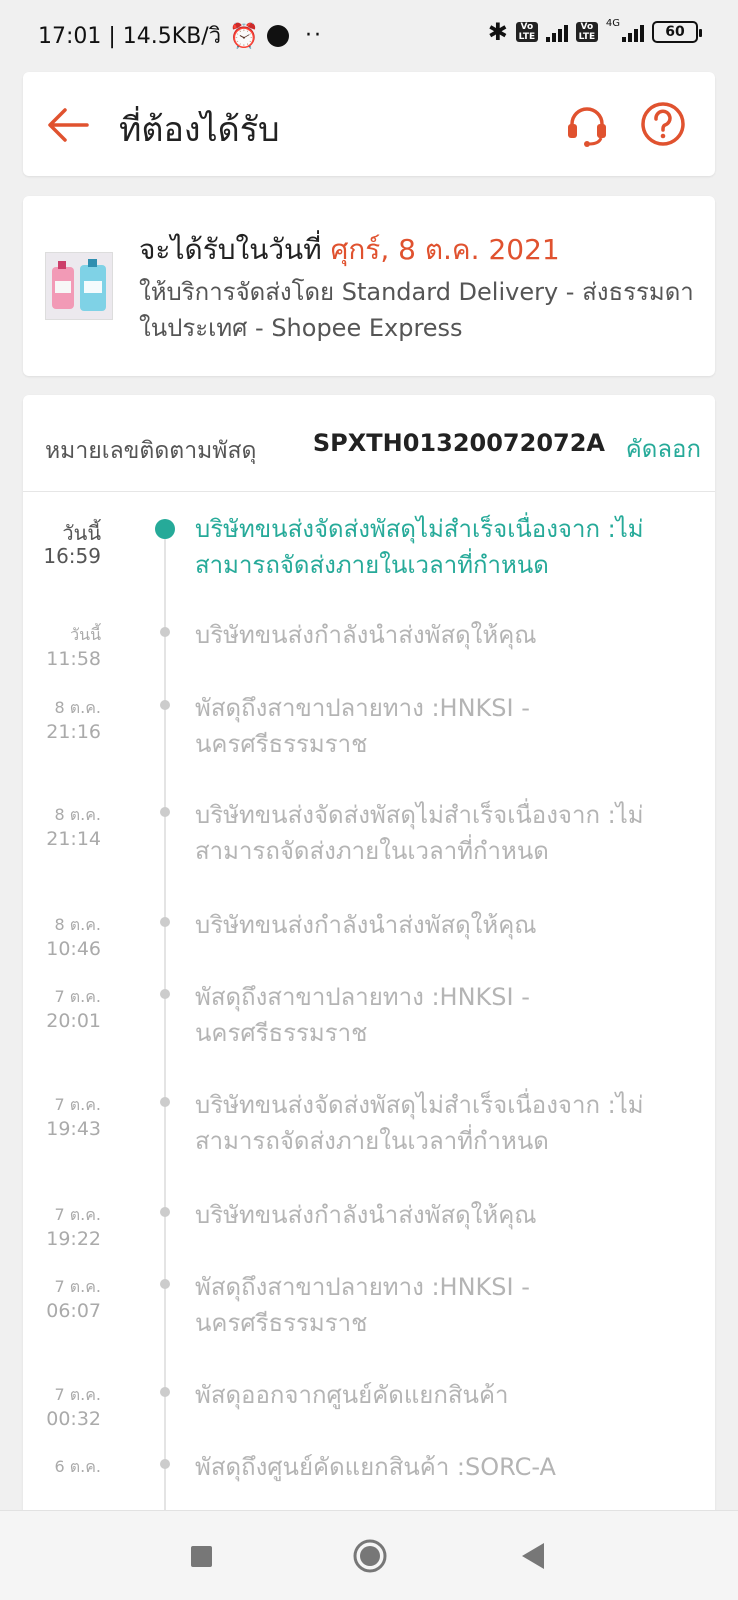 The image size is (738, 1600). Describe the element at coordinates (445, 249) in the screenshot. I see `delivery-date: ศุกร์, 8 ต.ค. 2021` at that location.